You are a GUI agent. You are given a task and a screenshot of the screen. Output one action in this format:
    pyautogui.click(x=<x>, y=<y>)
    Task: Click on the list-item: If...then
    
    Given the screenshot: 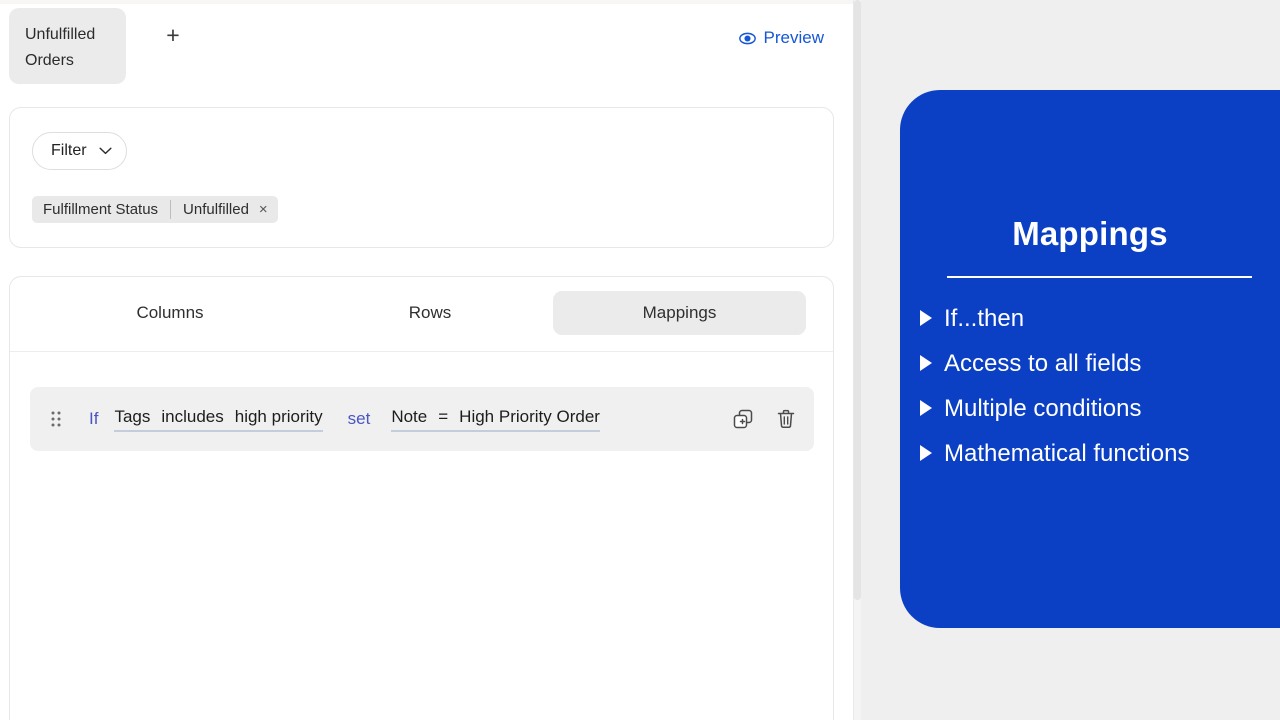 What is the action you would take?
    pyautogui.click(x=1099, y=318)
    